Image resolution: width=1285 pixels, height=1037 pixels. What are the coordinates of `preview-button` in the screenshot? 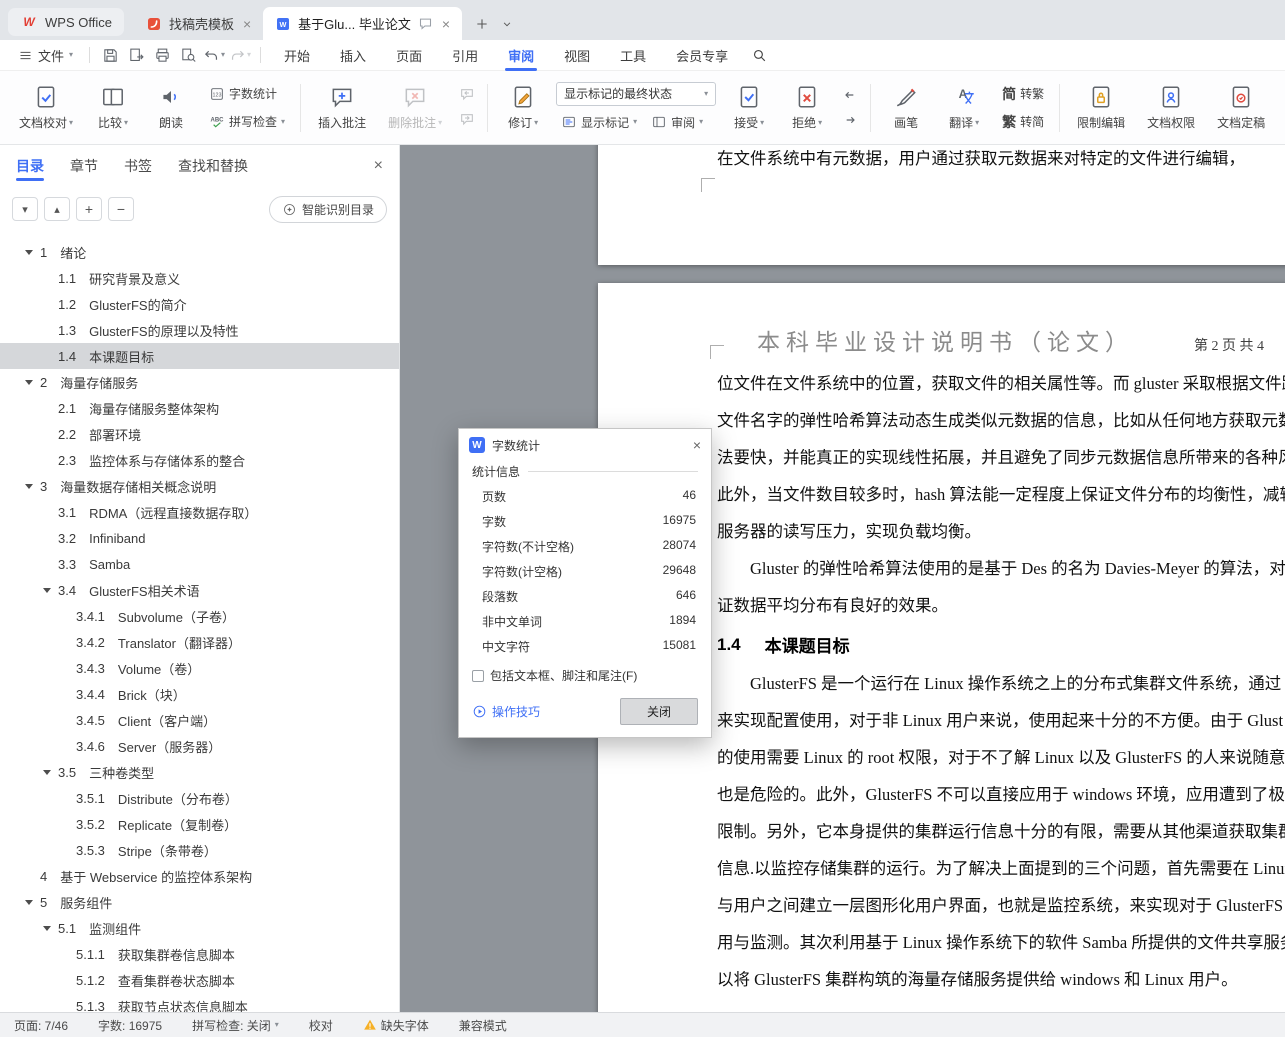 It's located at (188, 55).